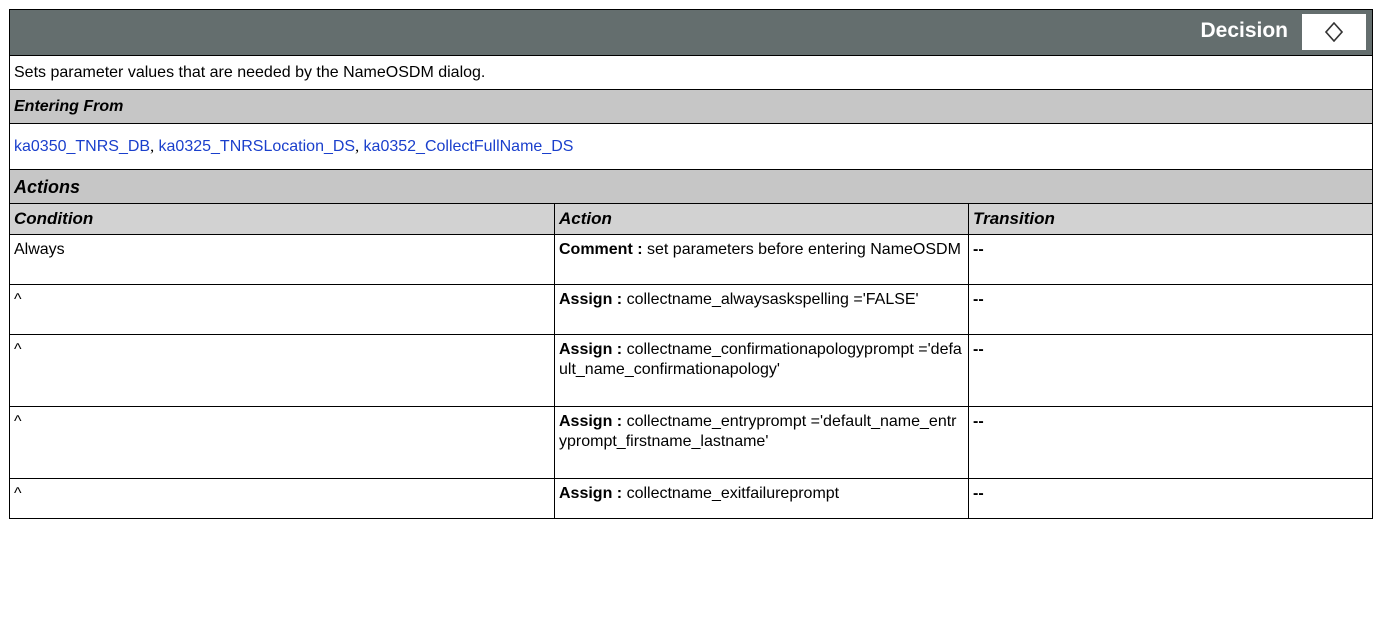 The height and width of the screenshot is (617, 1383). I want to click on action-text: set parameters before entering NameOSDM, so click(801, 249).